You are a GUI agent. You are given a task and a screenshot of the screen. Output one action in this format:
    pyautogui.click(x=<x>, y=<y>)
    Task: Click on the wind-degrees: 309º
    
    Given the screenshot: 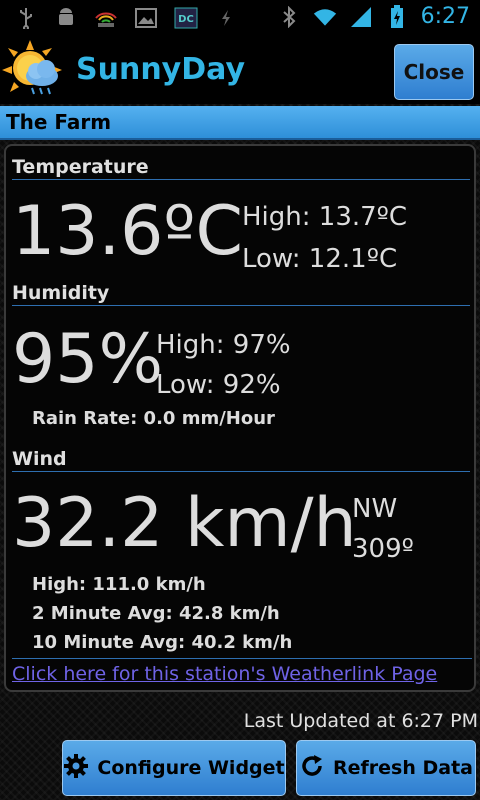 What is the action you would take?
    pyautogui.click(x=383, y=549)
    